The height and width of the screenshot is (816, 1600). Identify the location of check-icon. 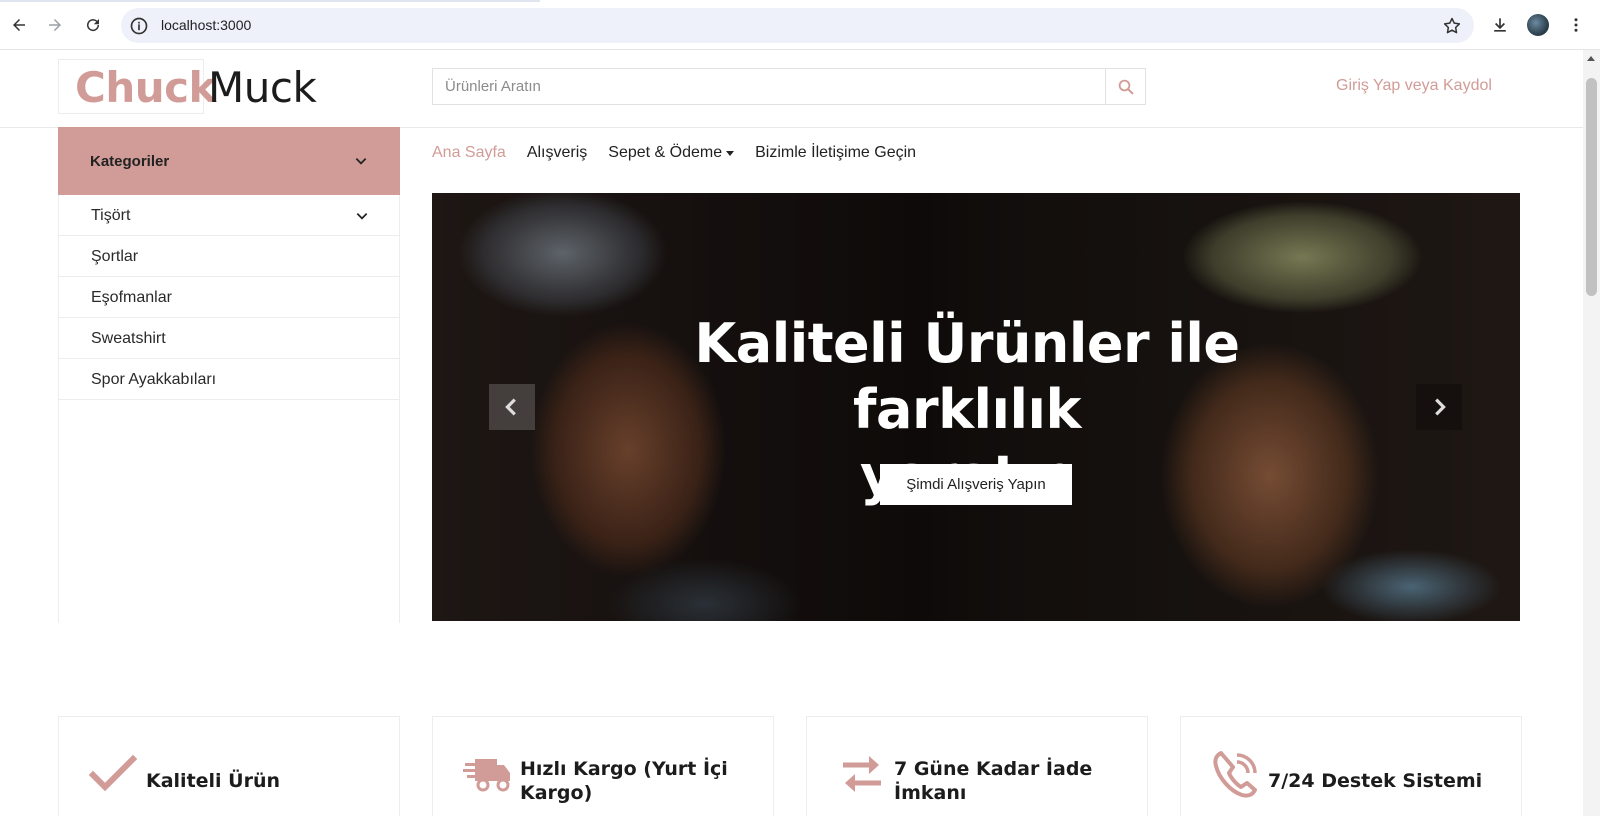
(113, 773).